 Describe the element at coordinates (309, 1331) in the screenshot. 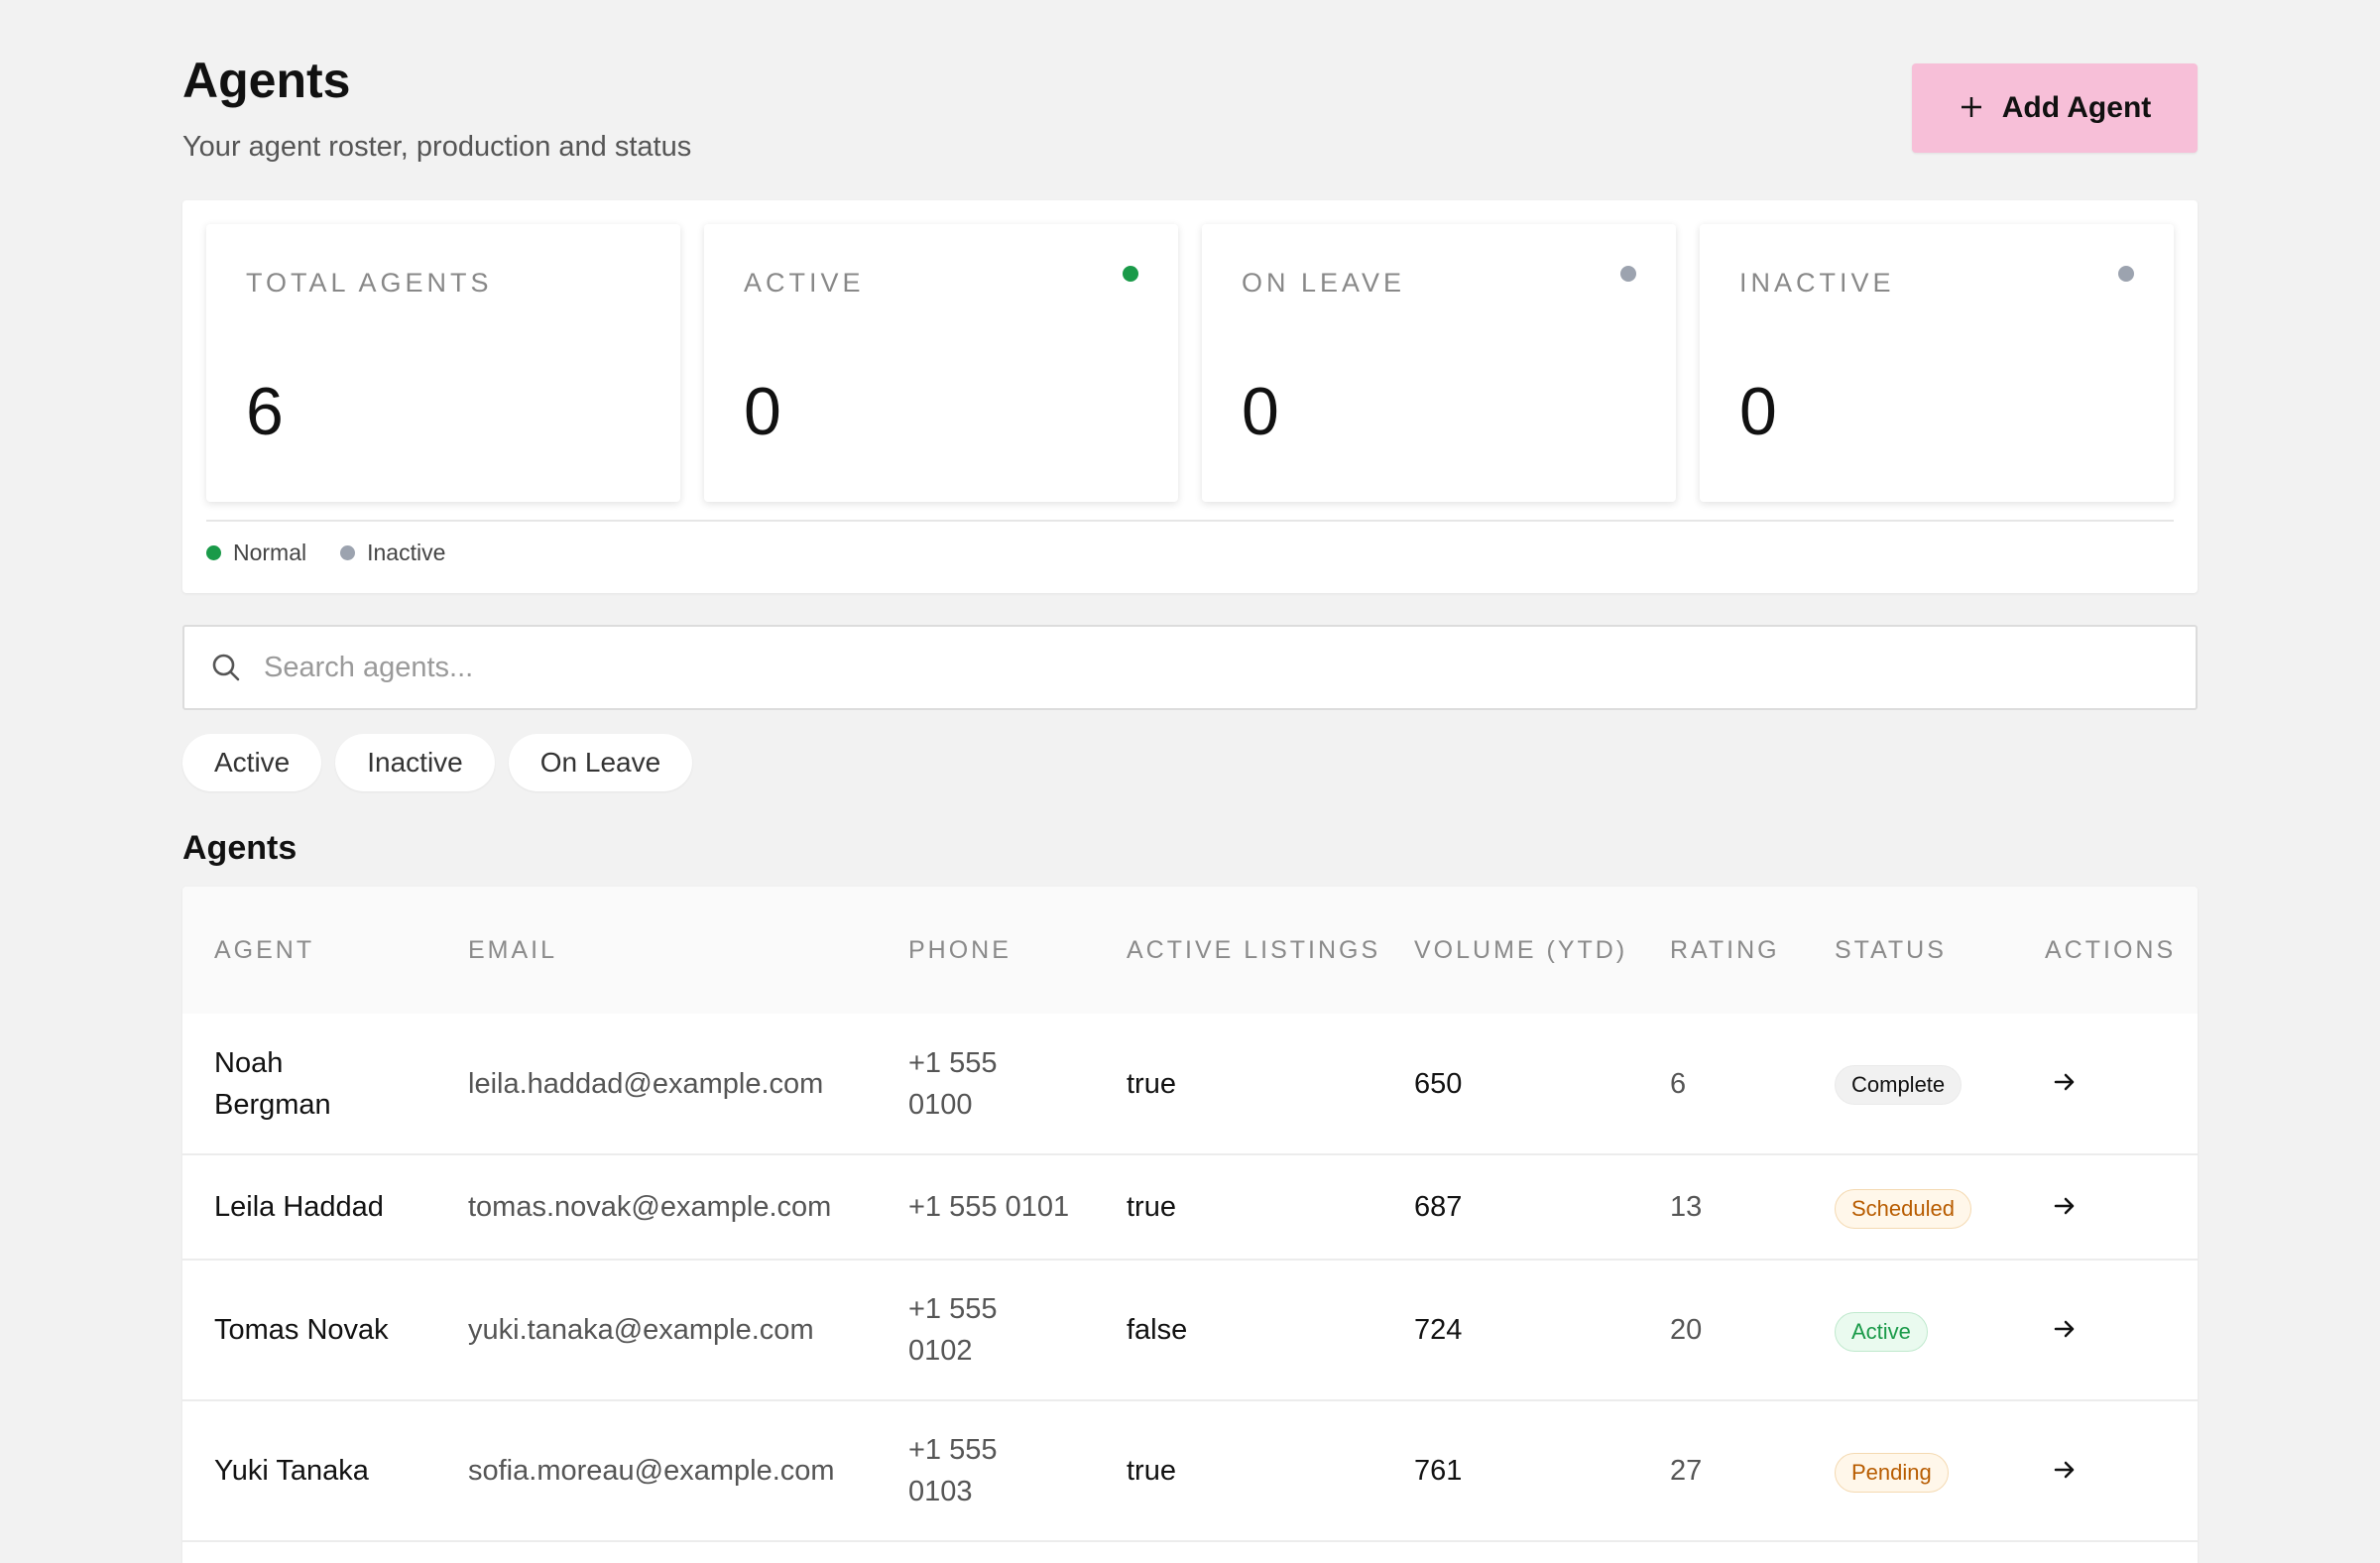

I see `cell-agent: Tomas Novak` at that location.